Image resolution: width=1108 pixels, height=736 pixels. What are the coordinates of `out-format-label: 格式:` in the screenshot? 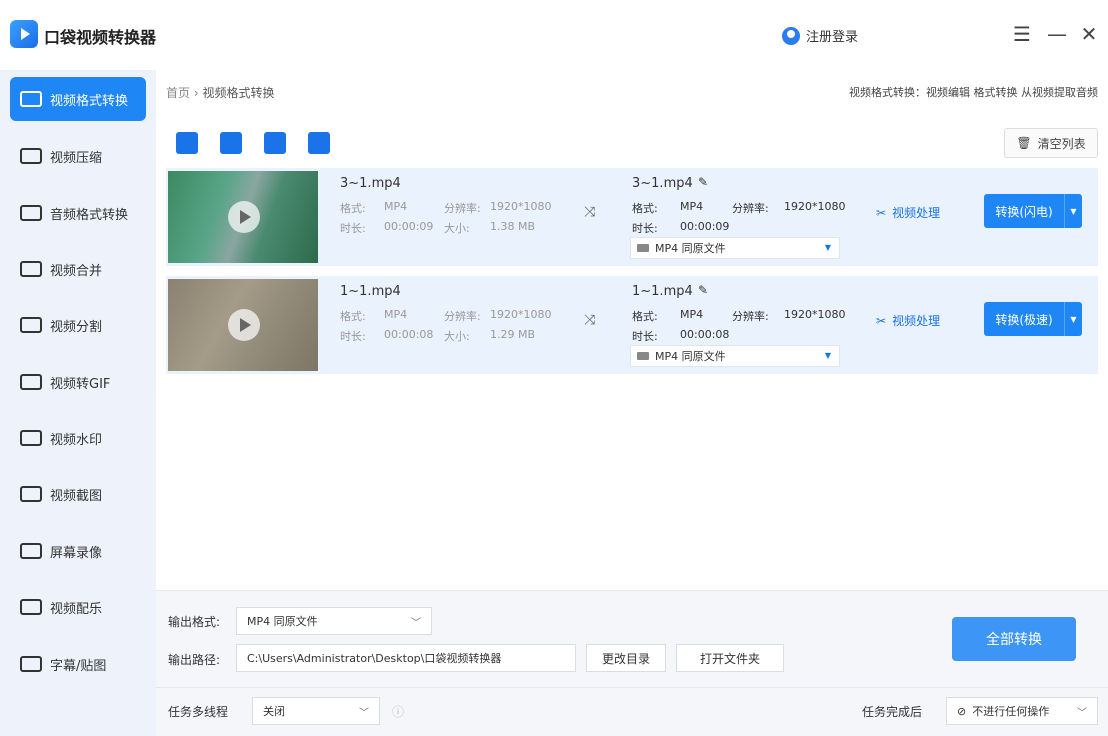 It's located at (645, 208).